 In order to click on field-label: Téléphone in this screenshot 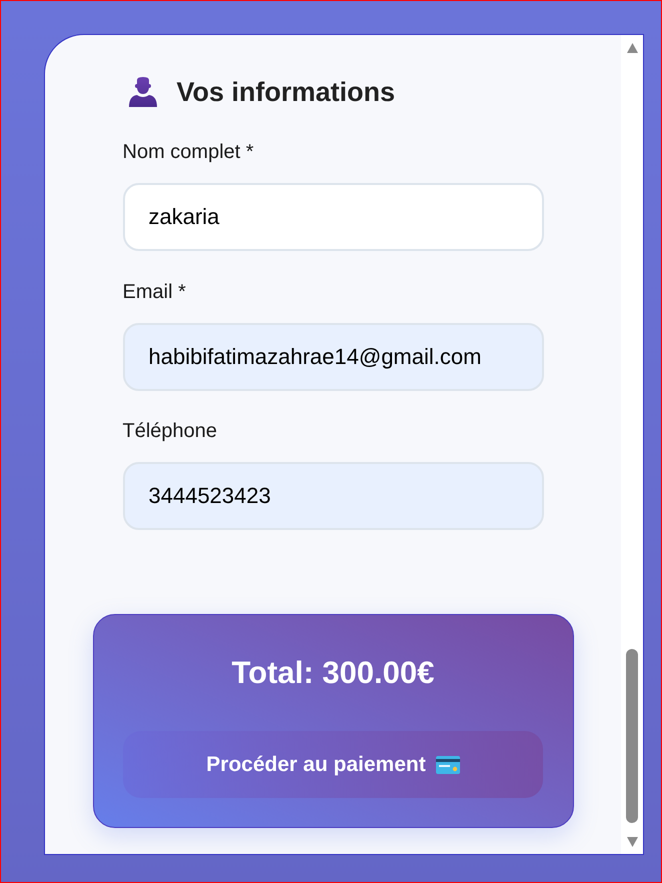, I will do `click(170, 431)`.